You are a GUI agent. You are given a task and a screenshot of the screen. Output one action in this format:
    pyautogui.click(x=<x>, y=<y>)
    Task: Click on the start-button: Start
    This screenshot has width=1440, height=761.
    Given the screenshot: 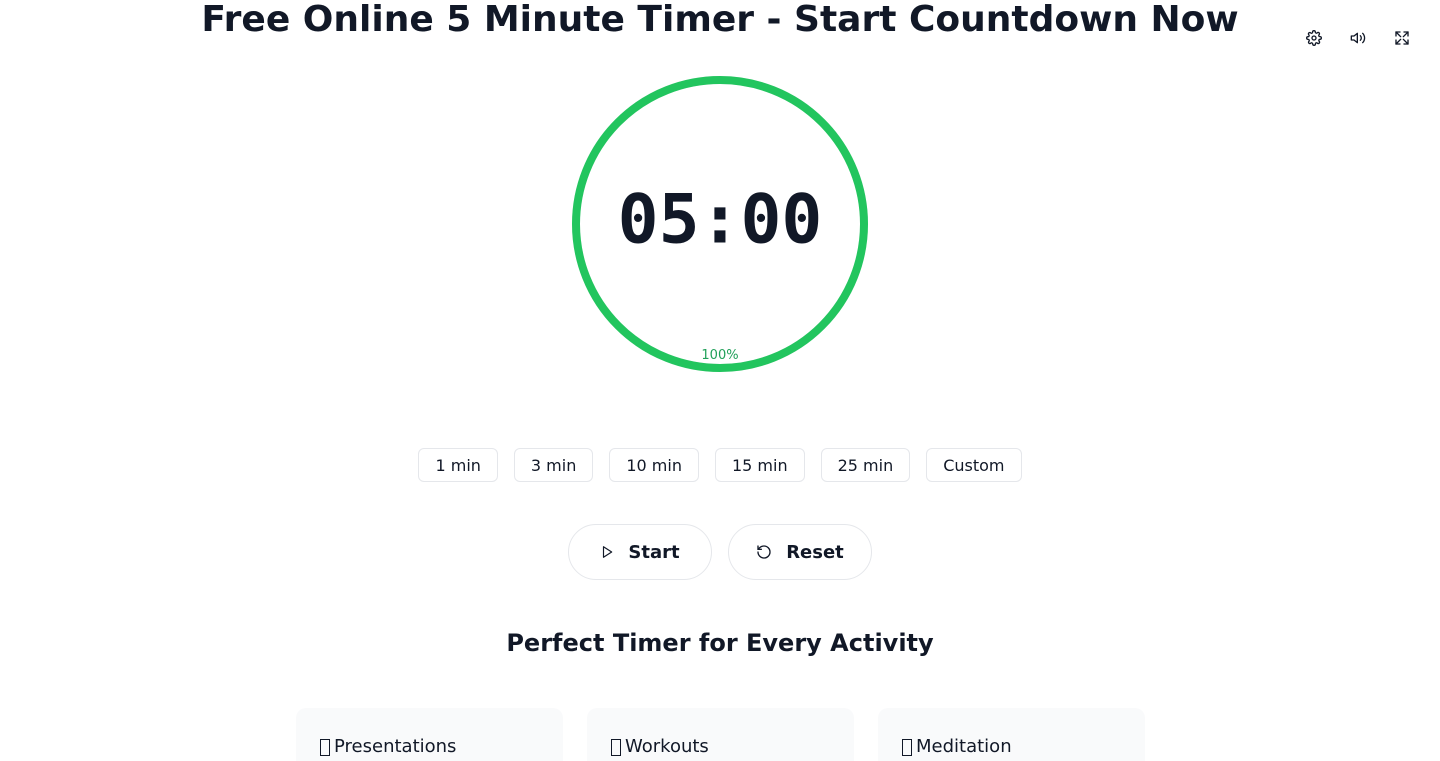 What is the action you would take?
    pyautogui.click(x=640, y=552)
    